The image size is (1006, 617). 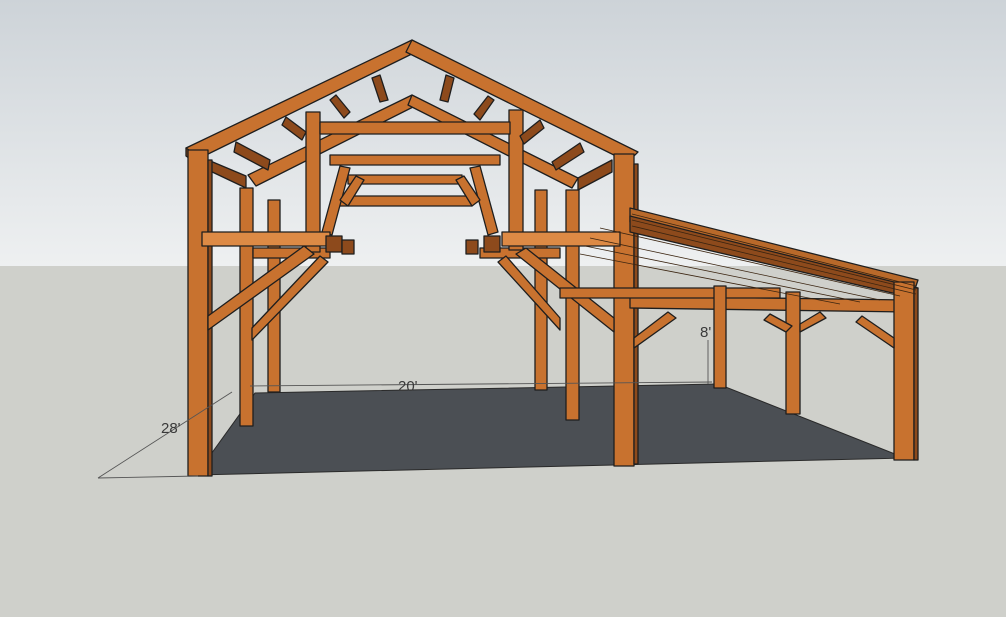 What do you see at coordinates (171, 428) in the screenshot?
I see `depth-dimension-label: 28'` at bounding box center [171, 428].